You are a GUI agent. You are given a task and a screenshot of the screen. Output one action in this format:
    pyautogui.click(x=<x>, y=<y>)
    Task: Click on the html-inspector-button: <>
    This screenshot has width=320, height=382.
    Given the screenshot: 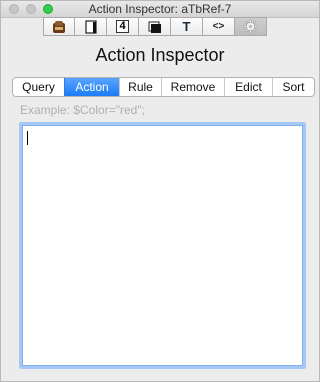 What is the action you would take?
    pyautogui.click(x=219, y=26)
    